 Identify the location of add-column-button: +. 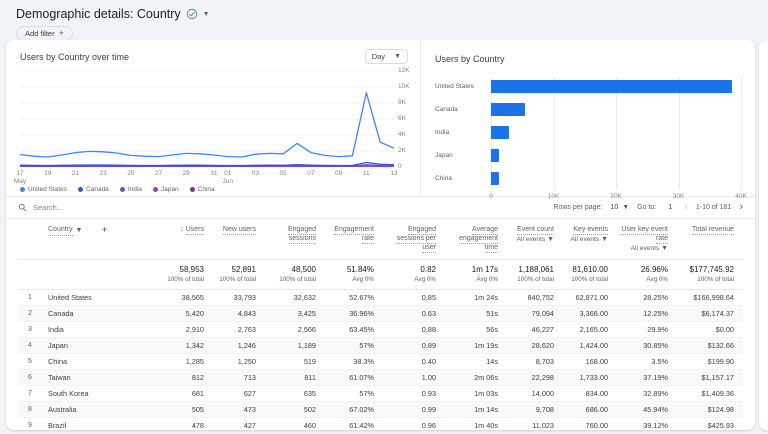
(104, 230).